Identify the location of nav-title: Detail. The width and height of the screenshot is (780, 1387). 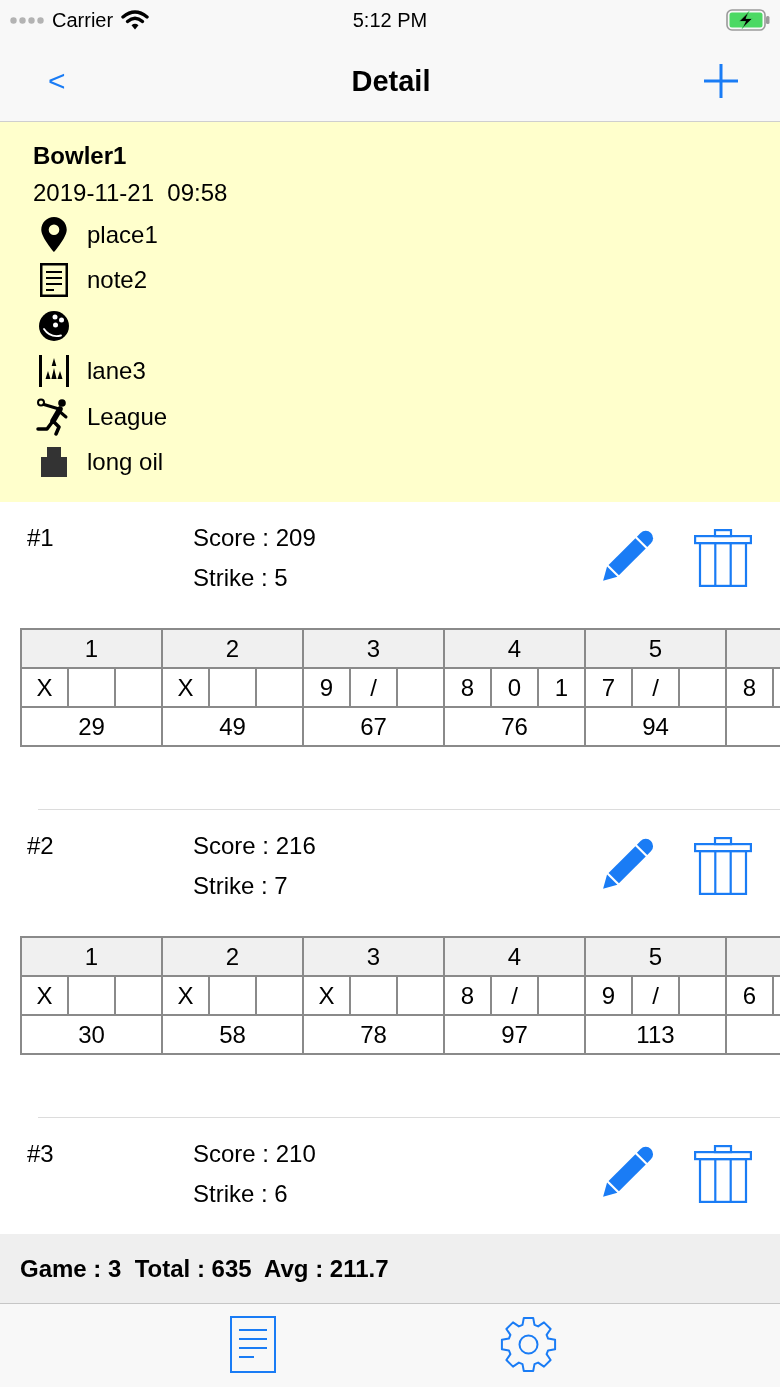
(391, 80).